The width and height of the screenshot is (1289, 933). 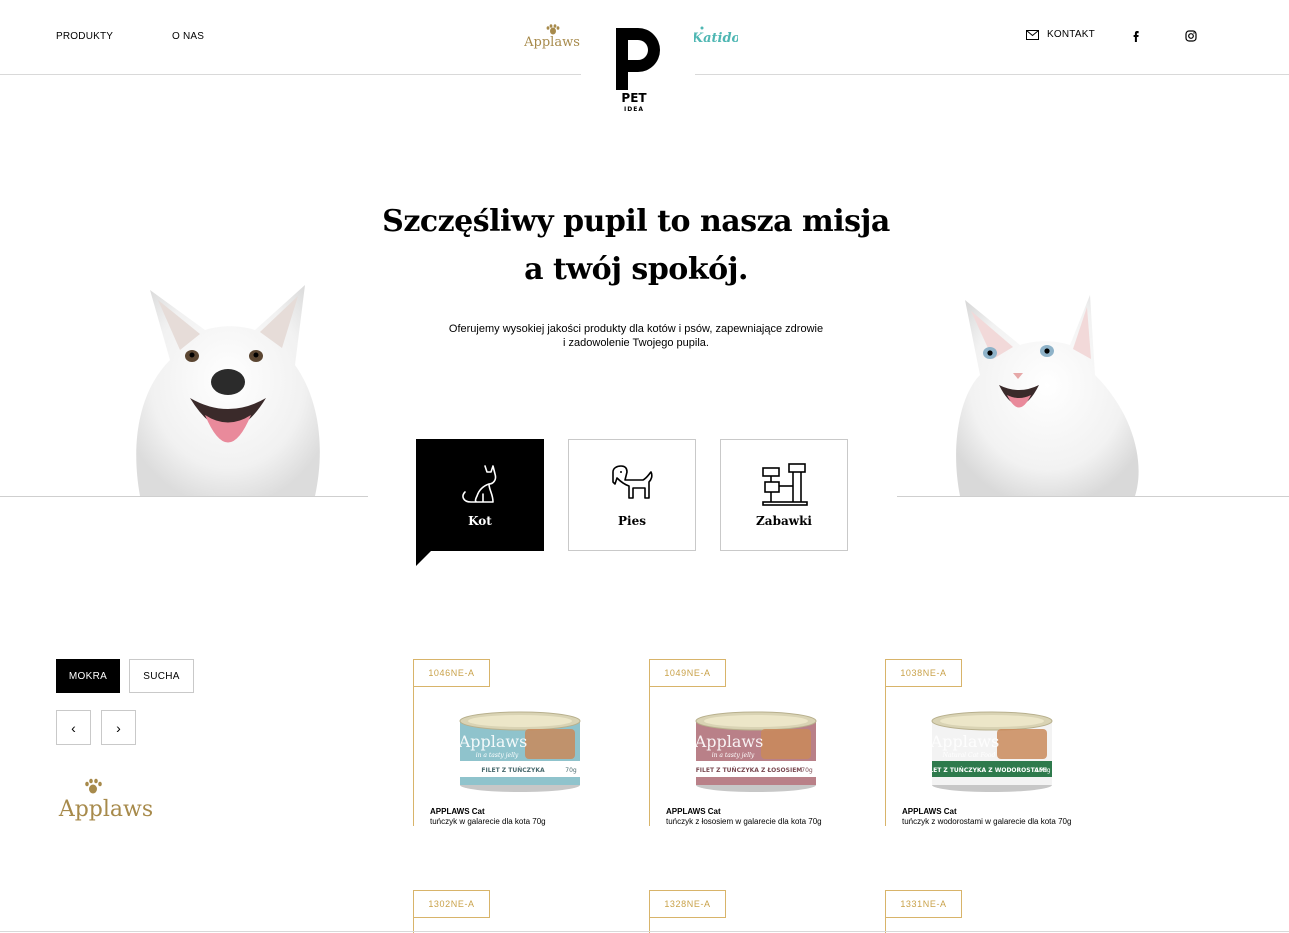 What do you see at coordinates (105, 809) in the screenshot?
I see `applaws-wordmark: Applaws` at bounding box center [105, 809].